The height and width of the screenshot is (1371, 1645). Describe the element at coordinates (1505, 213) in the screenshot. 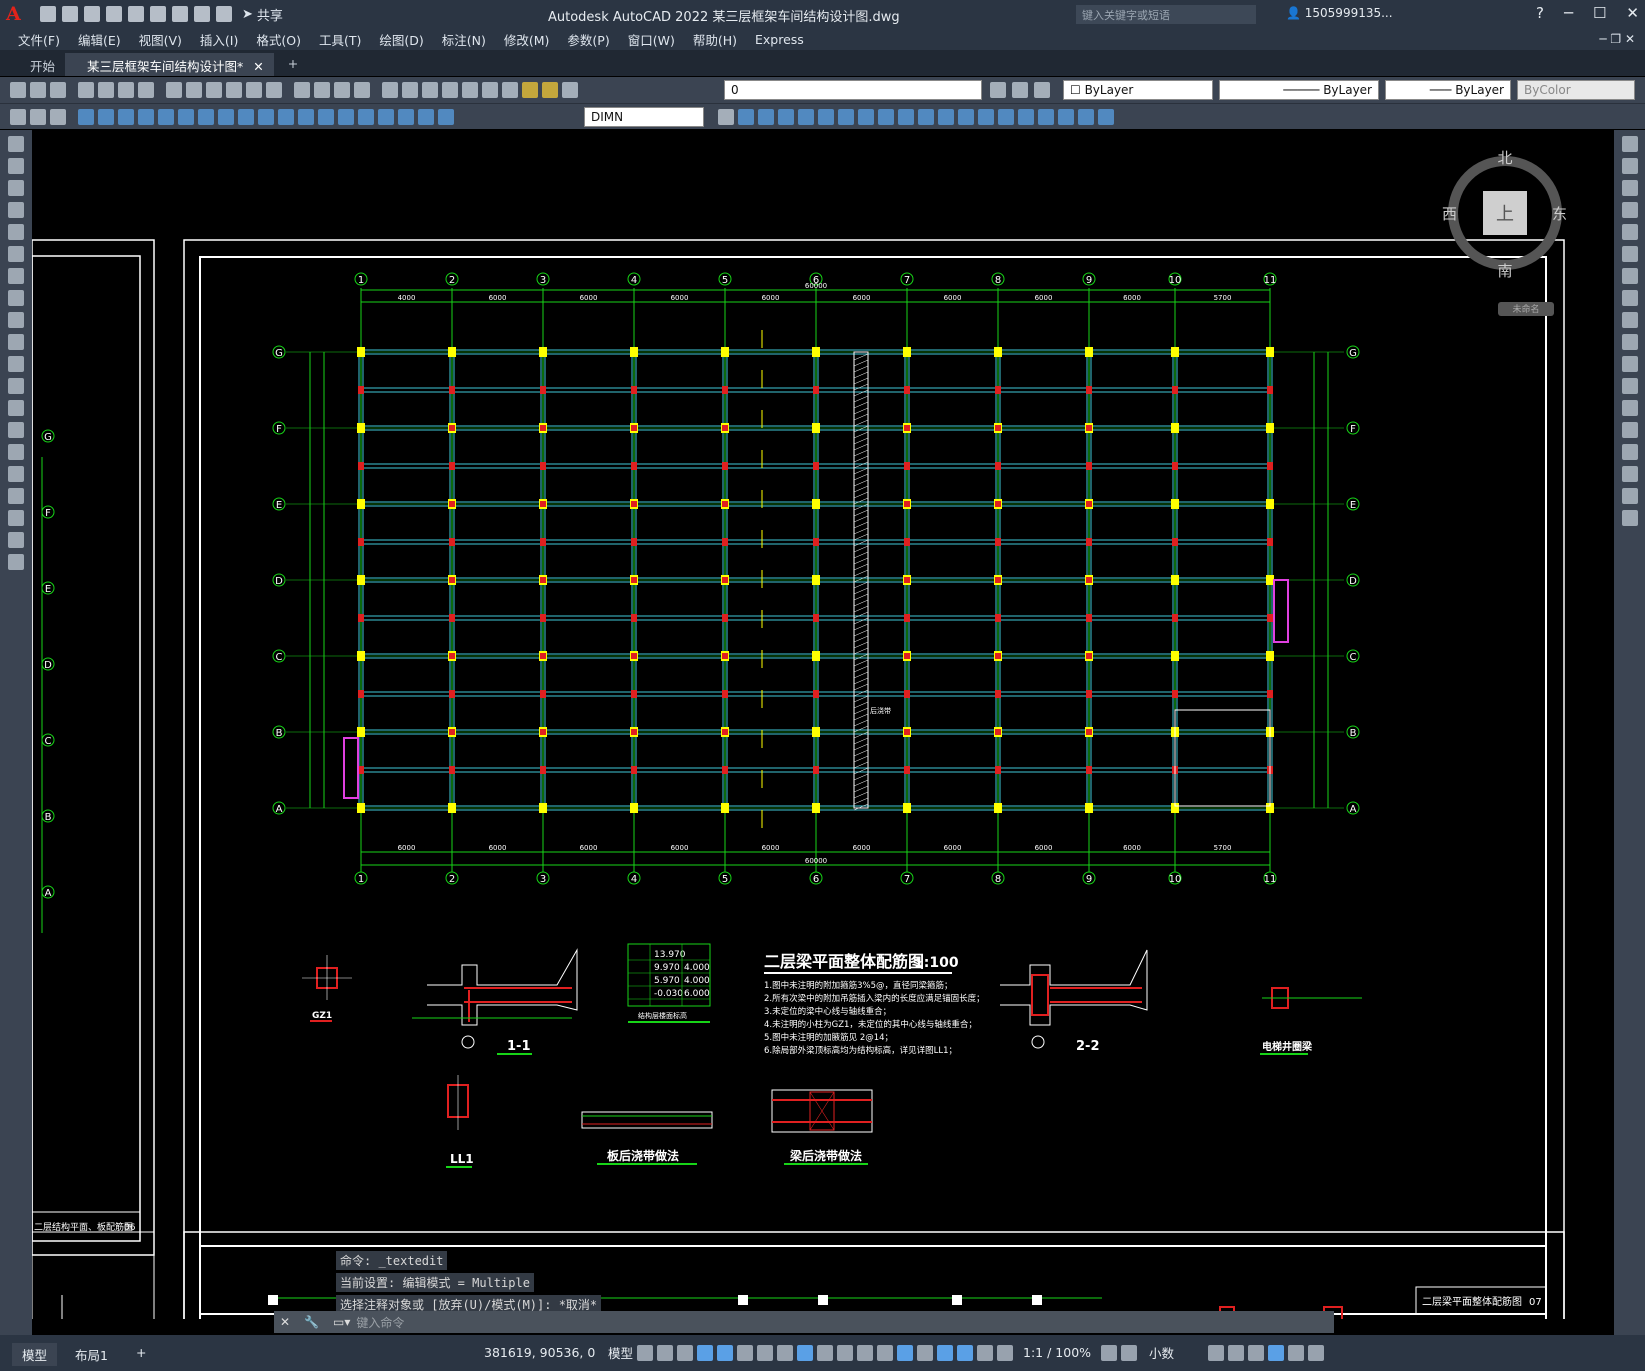

I see `viewcube: 上 北 南 东 西` at that location.